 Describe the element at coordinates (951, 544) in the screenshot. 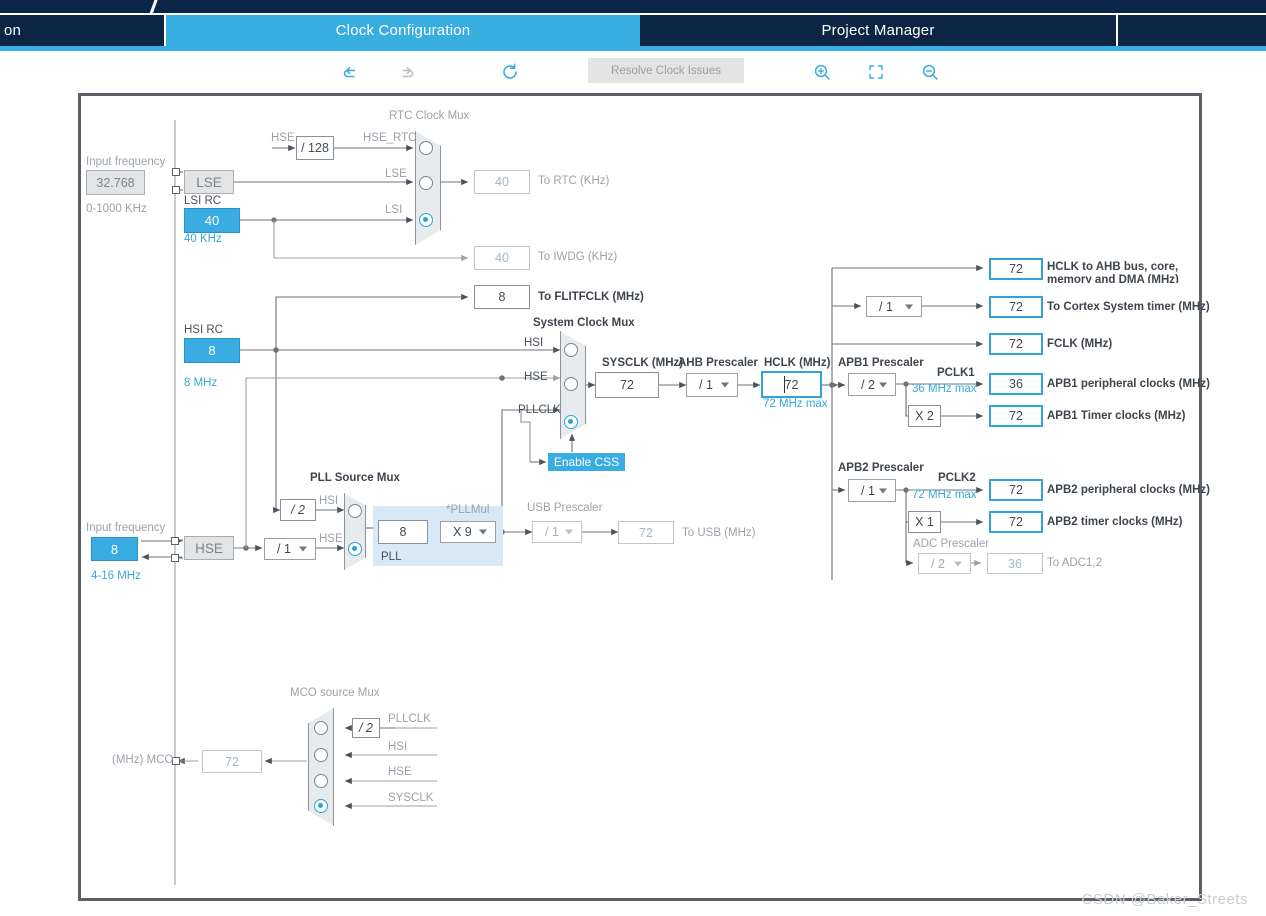

I see `adc-prescaler-label: ADC Prescaler` at that location.